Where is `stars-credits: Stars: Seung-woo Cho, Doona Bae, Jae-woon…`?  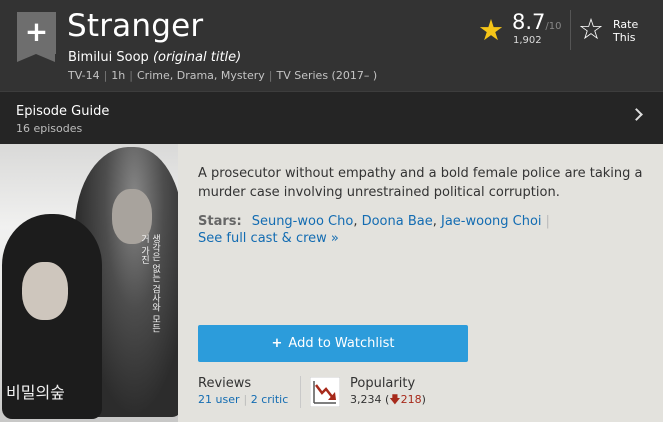
stars-credits: Stars: Seung-woo Cho, Doona Bae, Jae-woon… is located at coordinates (374, 222).